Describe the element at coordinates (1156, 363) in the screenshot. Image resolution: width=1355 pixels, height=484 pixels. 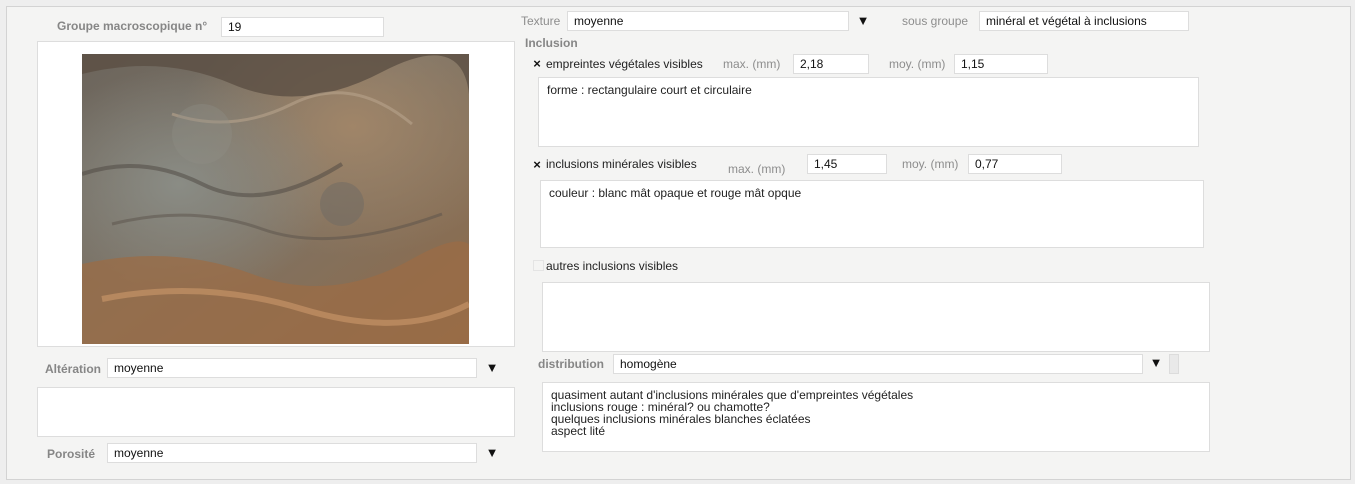
I see `distribution-dropdown-icon: ▼` at that location.